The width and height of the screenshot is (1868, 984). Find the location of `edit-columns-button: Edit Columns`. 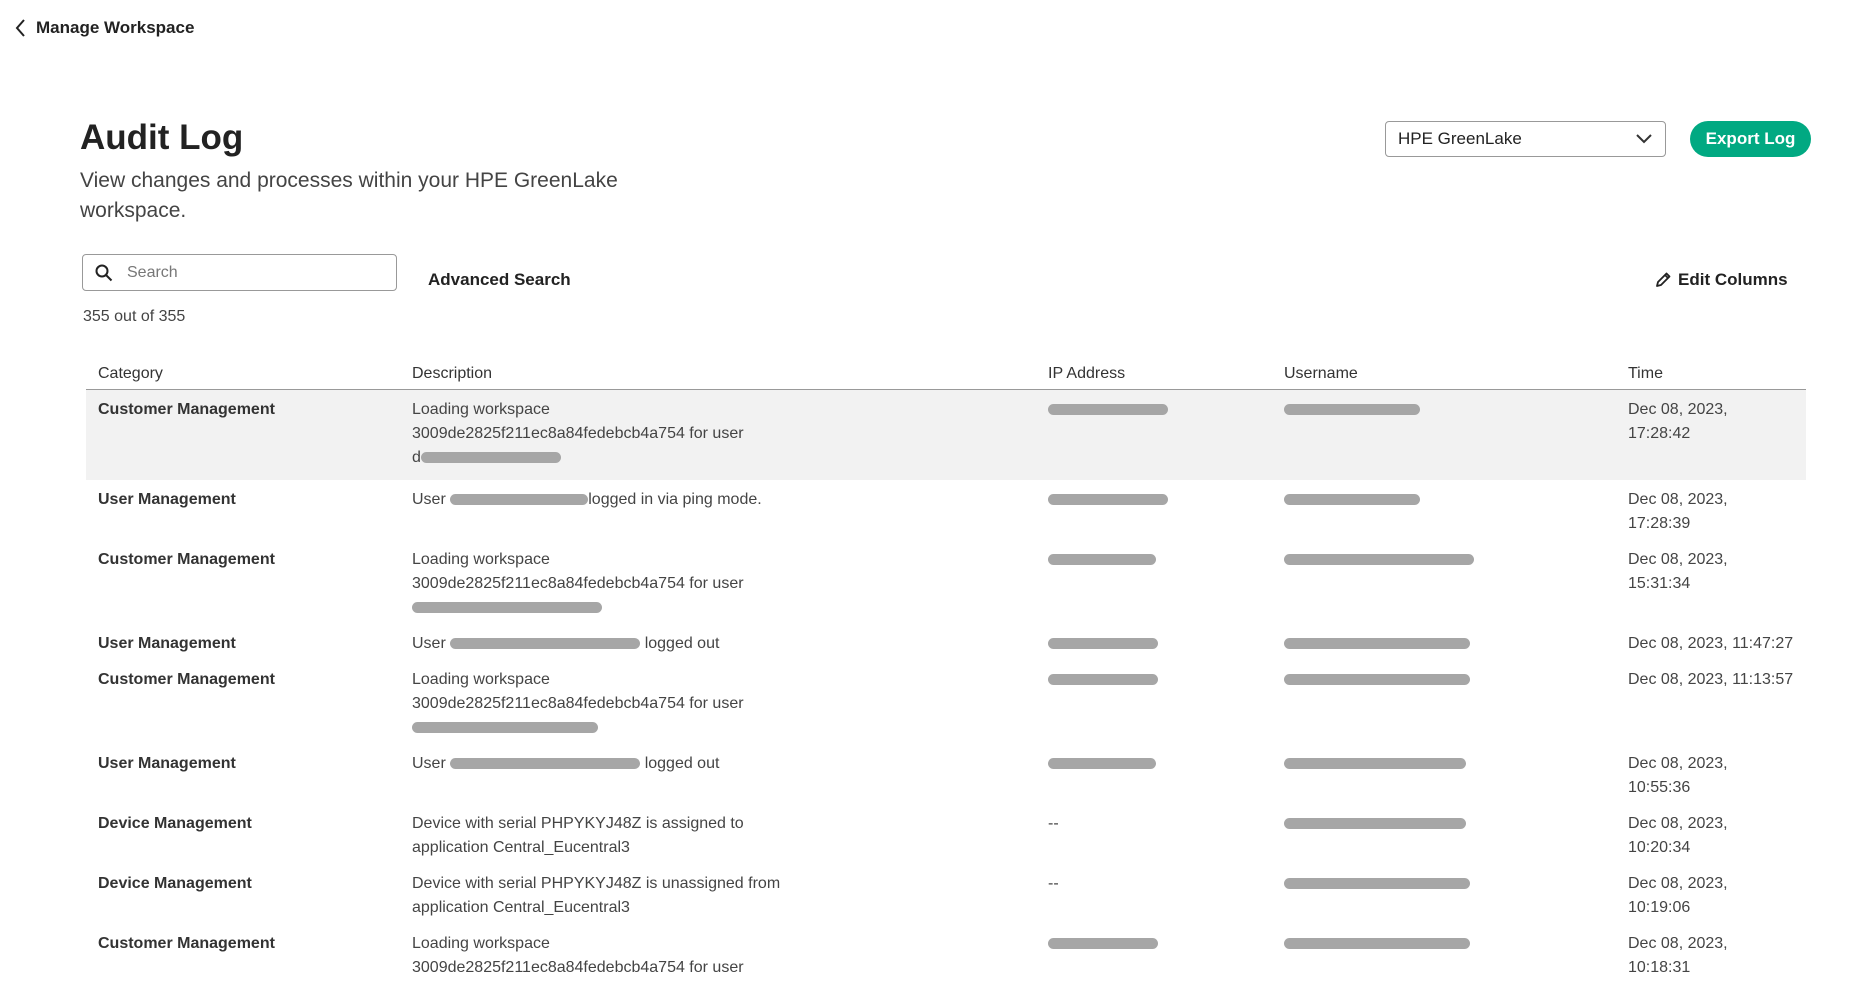

edit-columns-button: Edit Columns is located at coordinates (1721, 280).